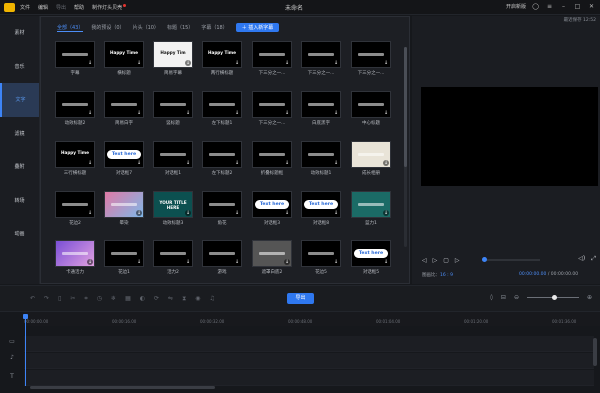 This screenshot has height=393, width=600. Describe the element at coordinates (79, 7) in the screenshot. I see `menu-help: 帮助` at that location.